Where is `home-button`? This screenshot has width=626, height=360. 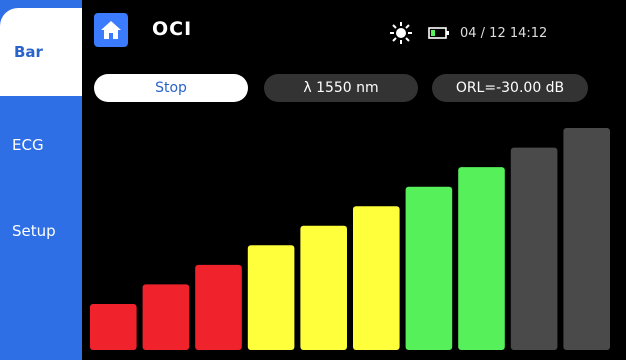 home-button is located at coordinates (111, 30).